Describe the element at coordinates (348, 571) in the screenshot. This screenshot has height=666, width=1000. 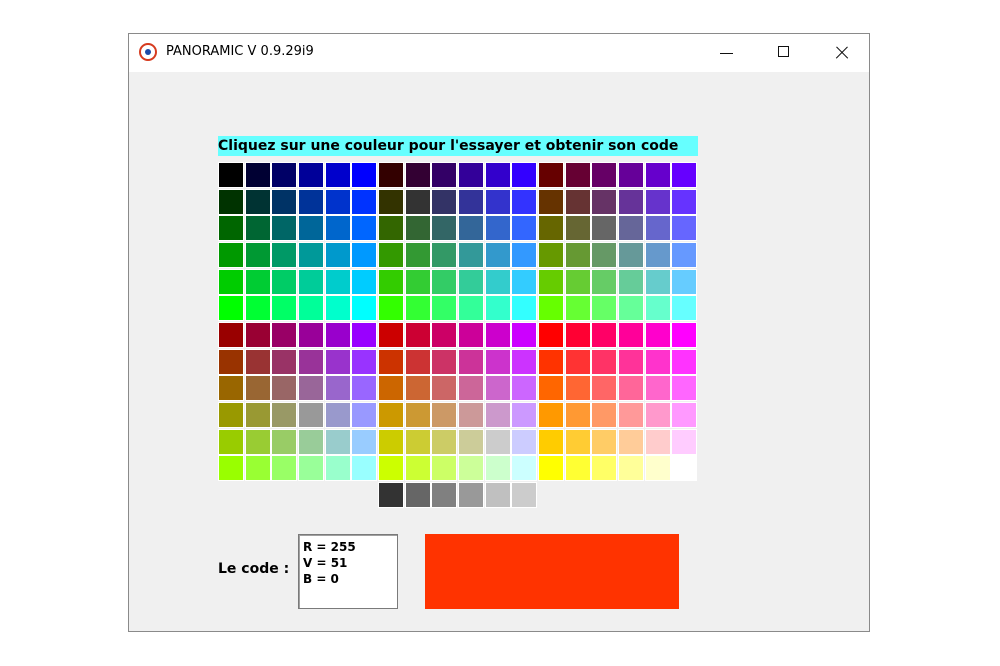
I see `code-textbox: R = 255 V = 51 B = 0` at that location.